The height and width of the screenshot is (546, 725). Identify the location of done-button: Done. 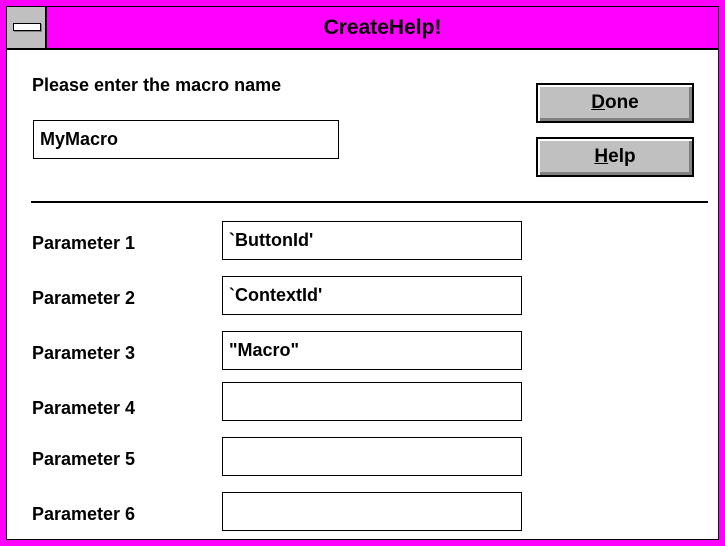
(615, 103).